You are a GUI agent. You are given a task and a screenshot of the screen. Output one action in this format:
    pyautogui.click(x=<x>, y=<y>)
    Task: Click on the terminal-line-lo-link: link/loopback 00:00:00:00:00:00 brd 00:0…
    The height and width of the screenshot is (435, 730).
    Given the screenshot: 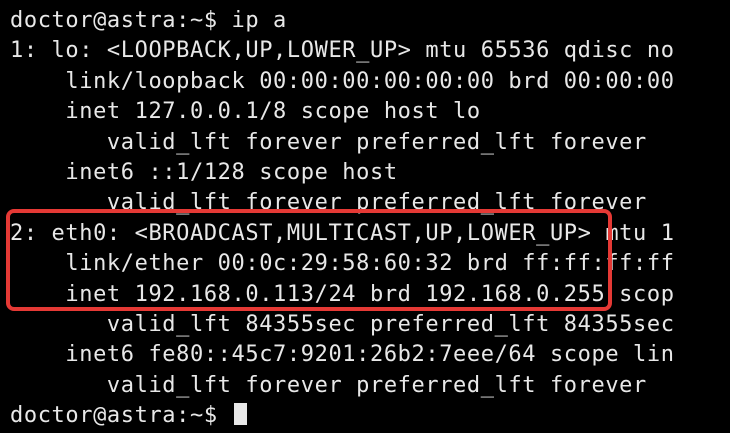 What is the action you would take?
    pyautogui.click(x=342, y=81)
    